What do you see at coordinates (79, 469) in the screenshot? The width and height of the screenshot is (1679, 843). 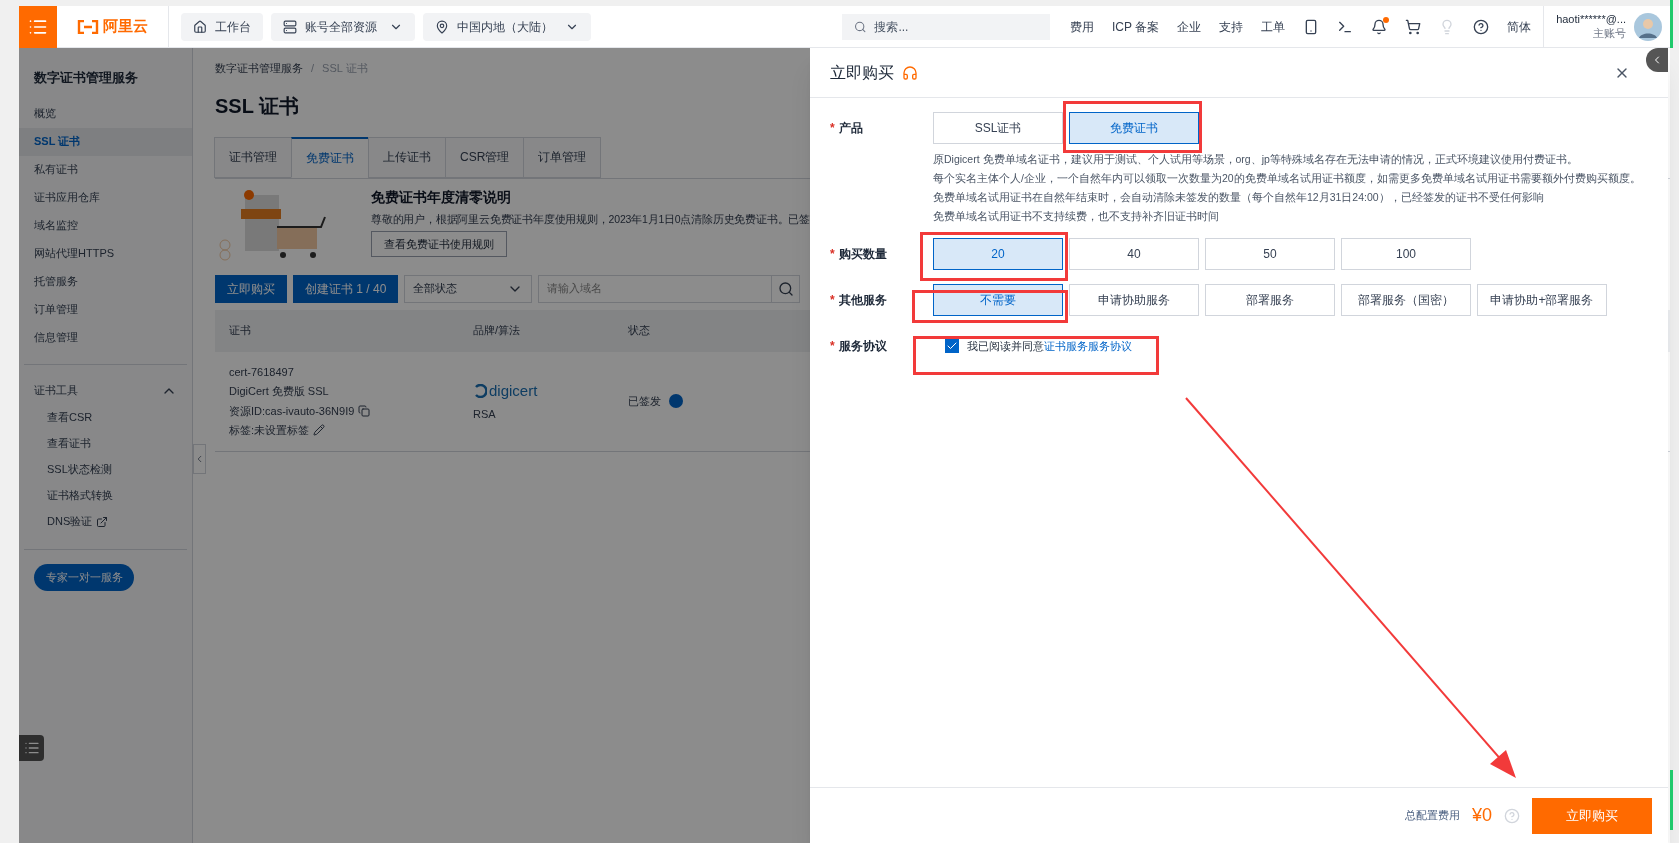 I see `sidebar-subitem: SSL状态检测` at bounding box center [79, 469].